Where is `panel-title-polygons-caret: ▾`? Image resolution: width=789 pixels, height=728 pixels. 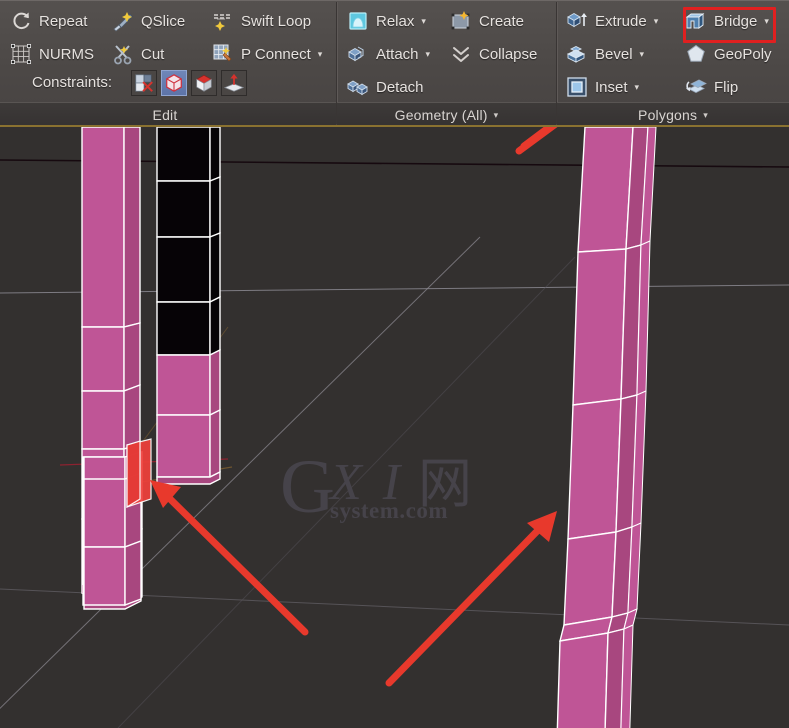
panel-title-polygons-caret: ▾ is located at coordinates (705, 115).